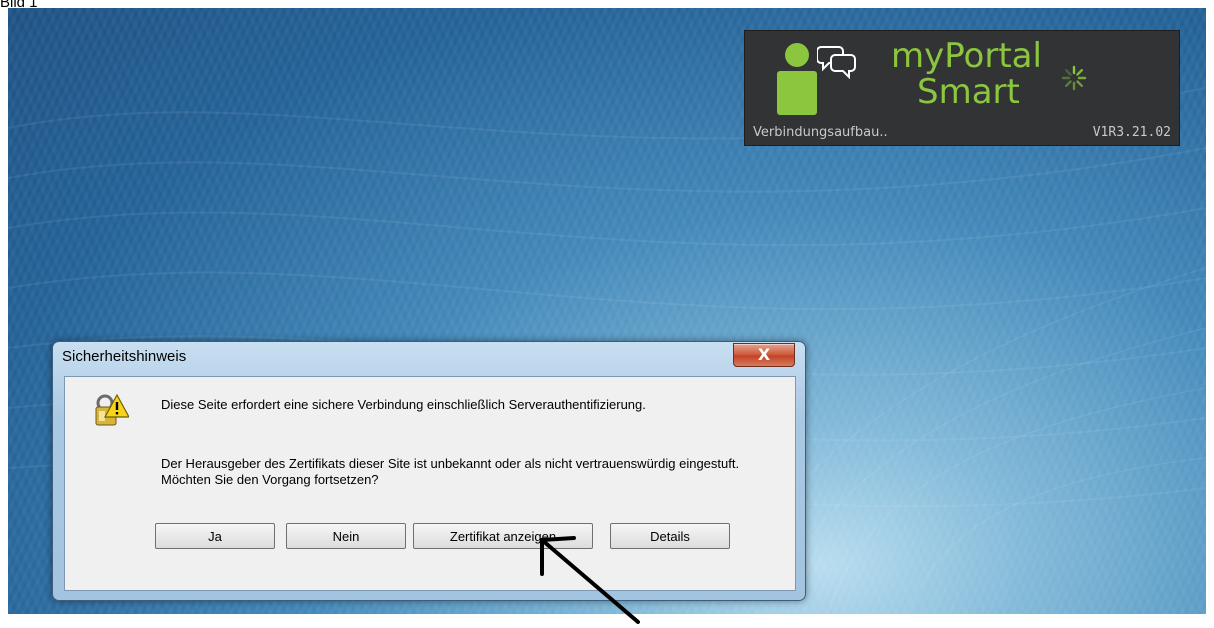 Image resolution: width=1214 pixels, height=628 pixels. What do you see at coordinates (820, 132) in the screenshot?
I see `connection-status: Verbindungsaufbau..` at bounding box center [820, 132].